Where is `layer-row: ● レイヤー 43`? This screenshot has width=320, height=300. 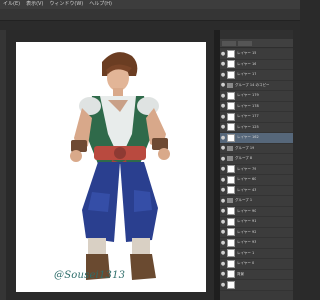
layer-row: ● レイヤー 43 is located at coordinates (256, 190).